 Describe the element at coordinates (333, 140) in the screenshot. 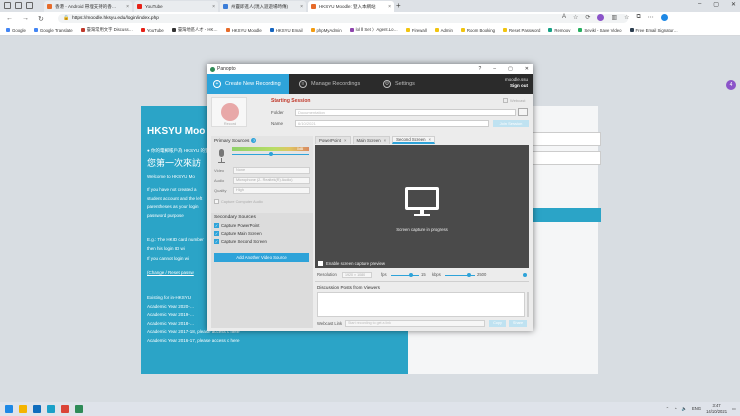

I see `tab-powerpoint: PowerPoint ×` at that location.